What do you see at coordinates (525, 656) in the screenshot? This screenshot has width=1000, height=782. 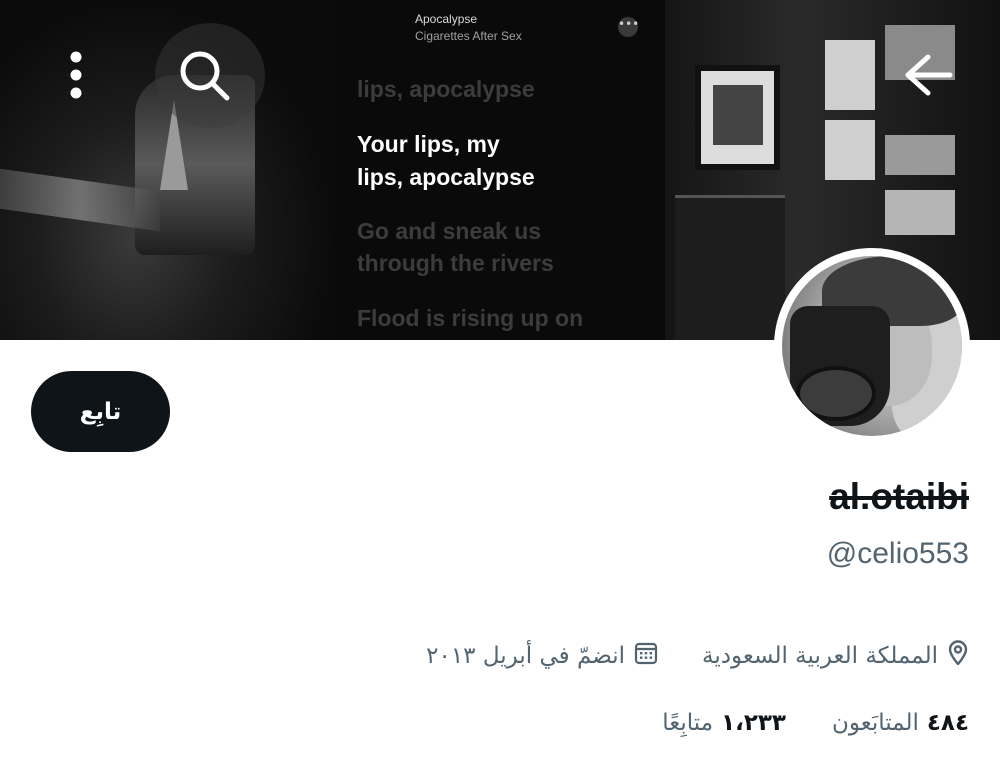 I see `joined-date-text: انضمّ في أبريل ٢٠١٣` at bounding box center [525, 656].